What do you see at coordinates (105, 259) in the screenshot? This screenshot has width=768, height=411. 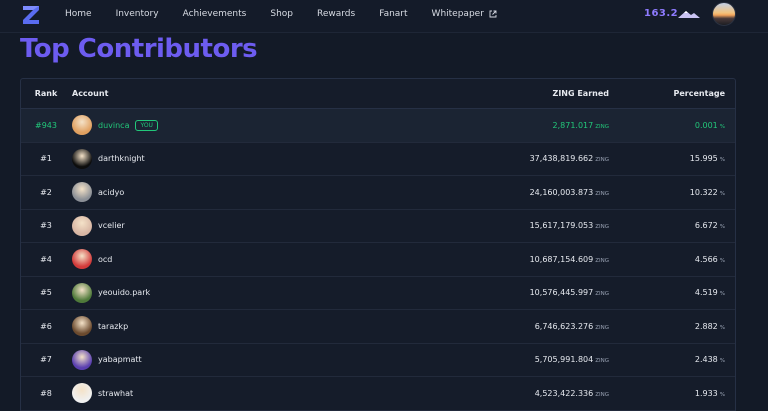 I see `account-name: ocd` at bounding box center [105, 259].